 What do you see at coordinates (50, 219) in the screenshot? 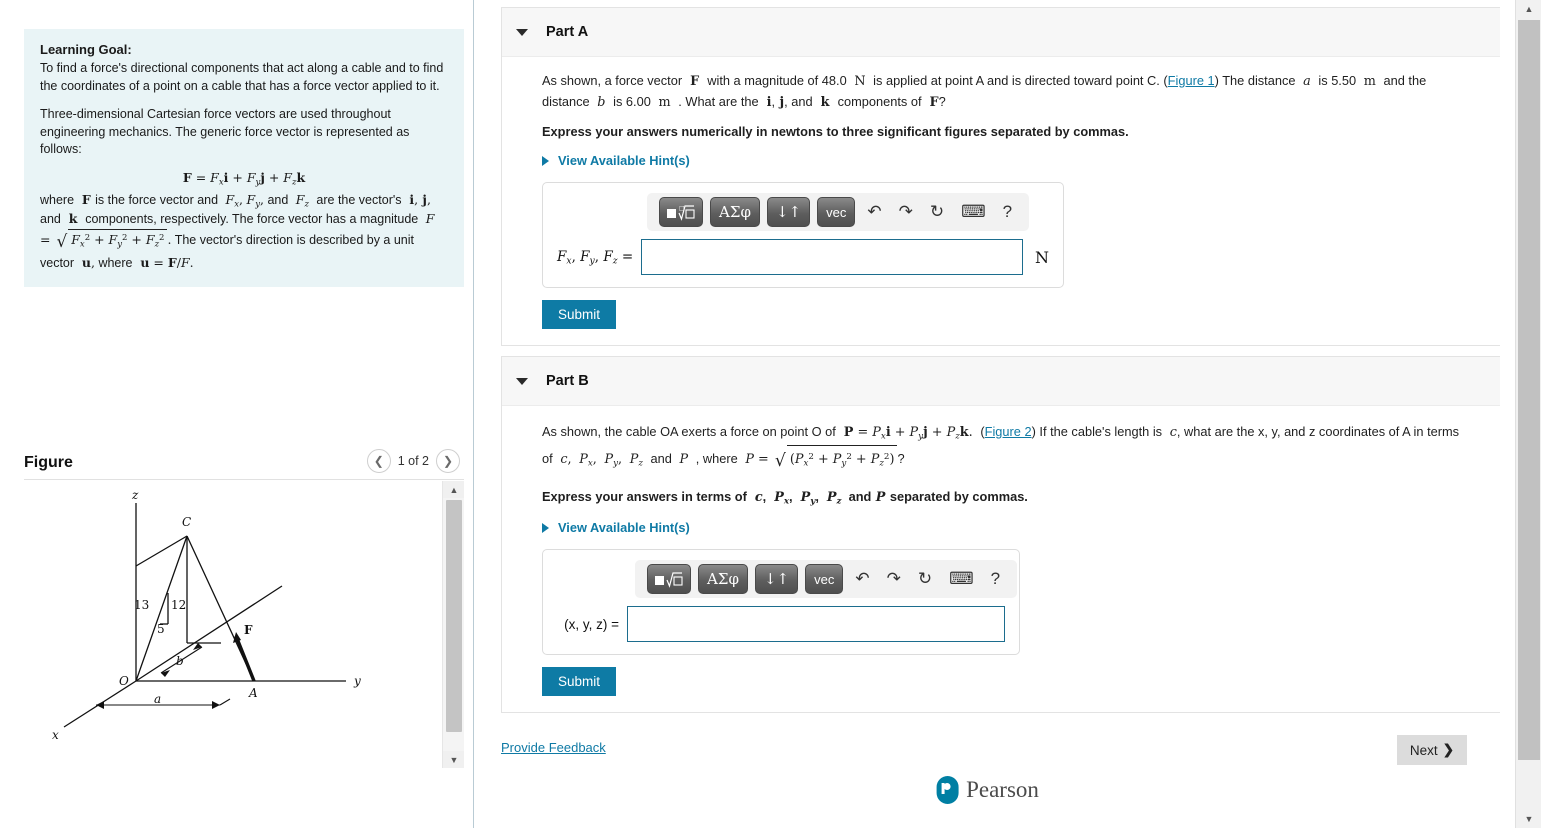
I see `lg-txt-e: and` at bounding box center [50, 219].